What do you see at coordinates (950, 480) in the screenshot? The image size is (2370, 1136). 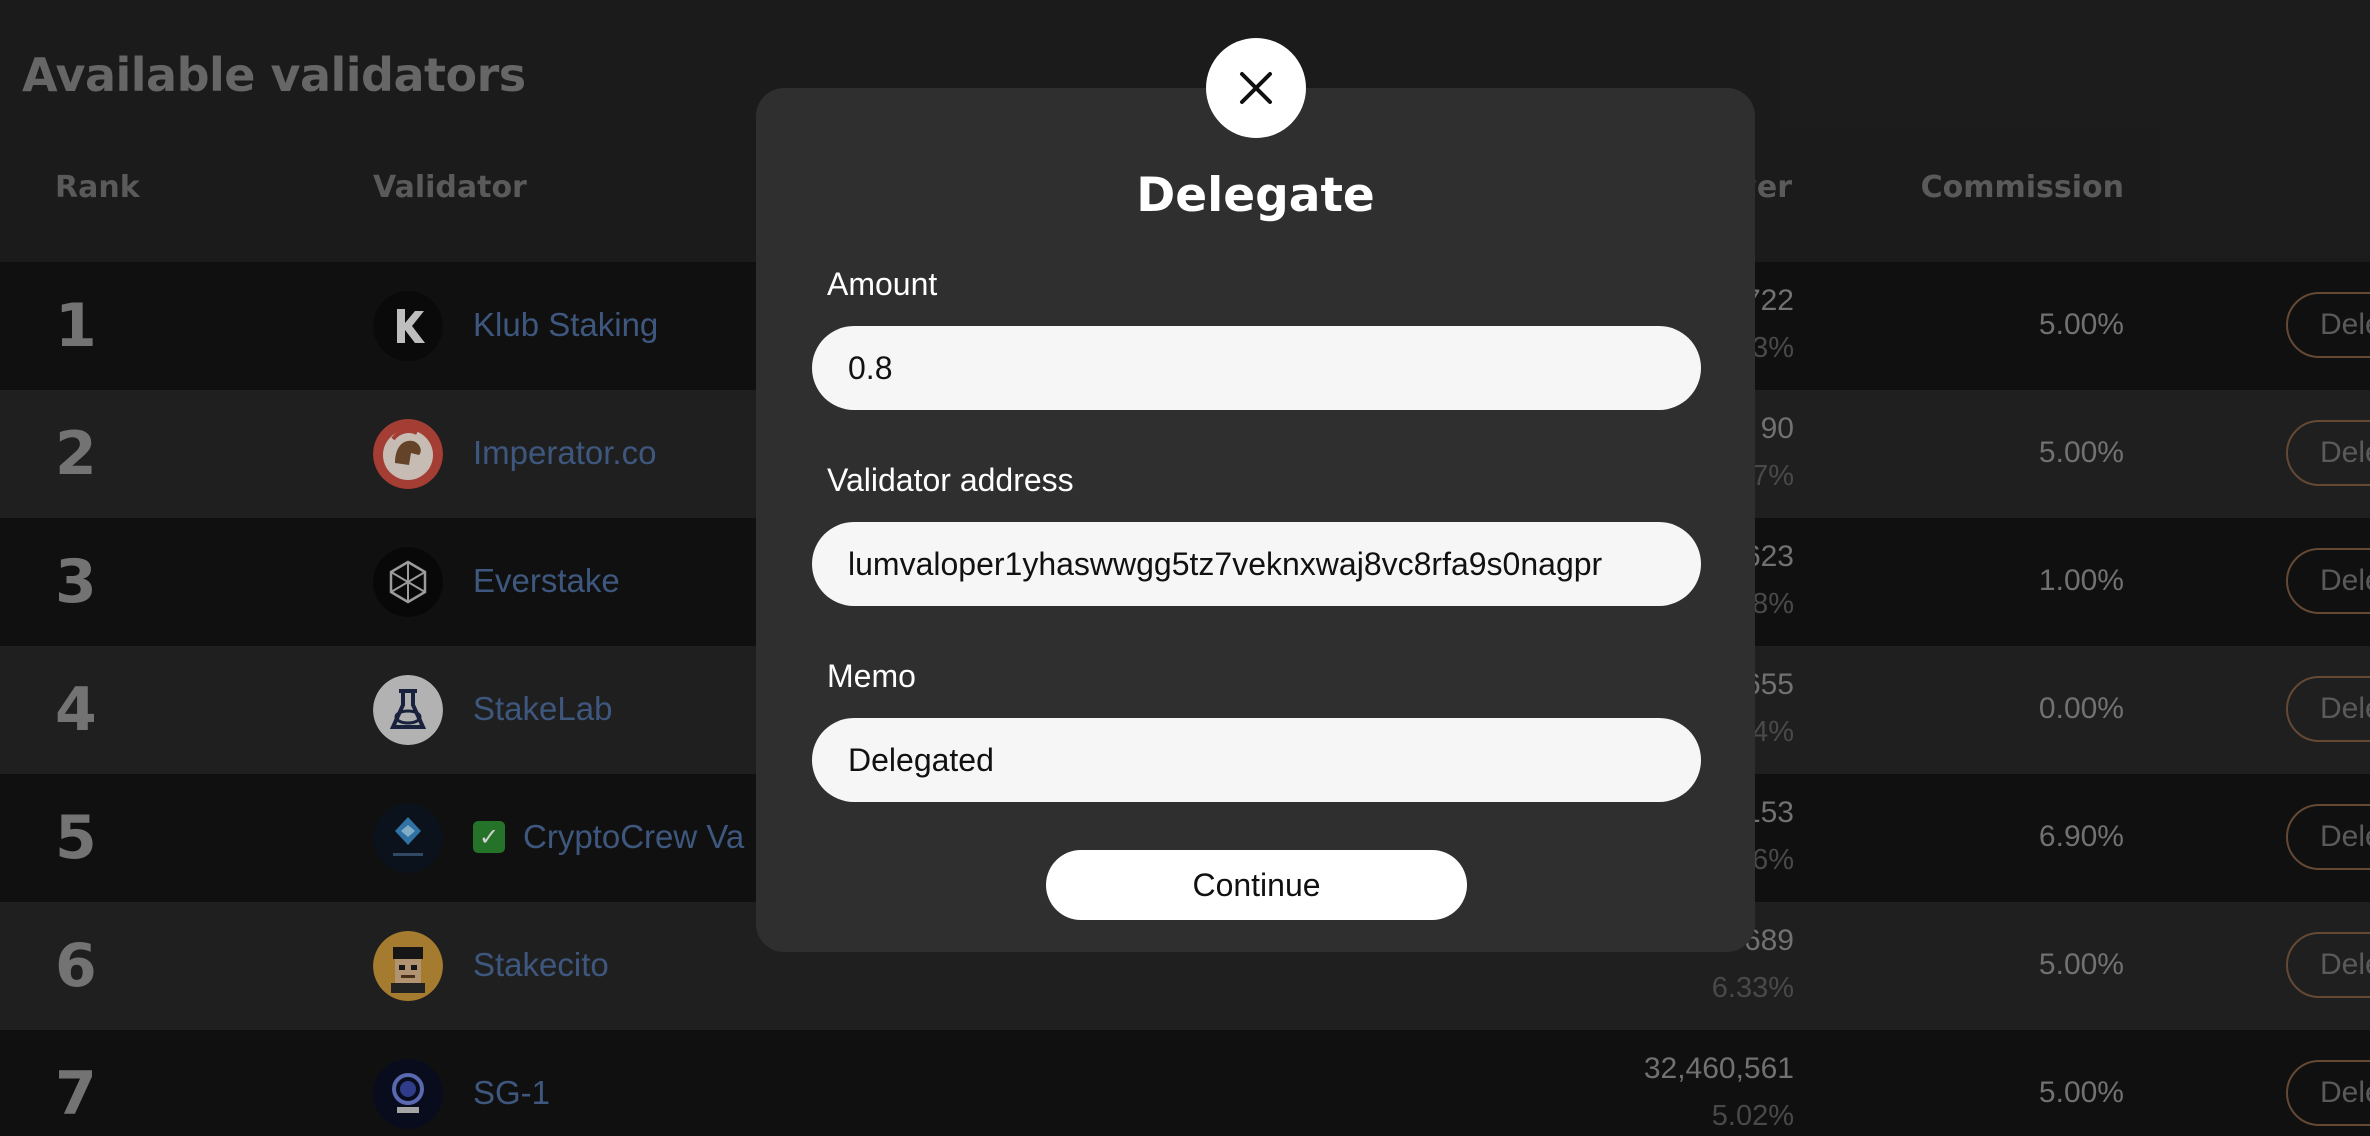 I see `validator-address-label: Validator address` at bounding box center [950, 480].